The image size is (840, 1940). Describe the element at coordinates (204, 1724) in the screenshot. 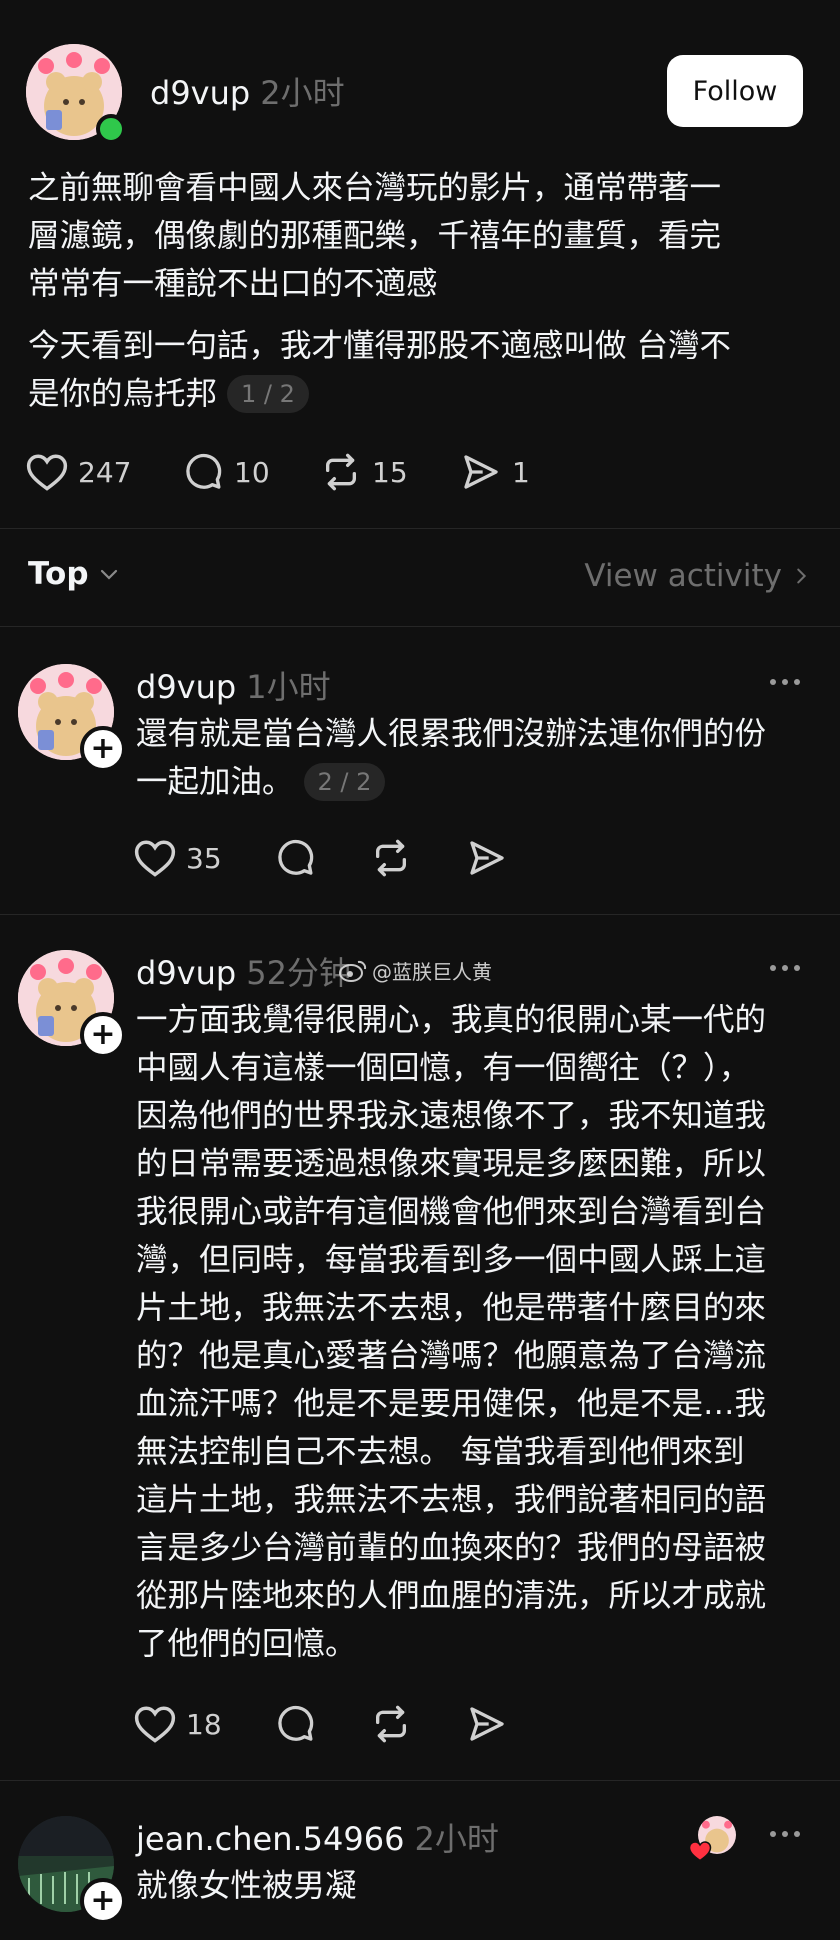

I see `like-count: 18` at that location.